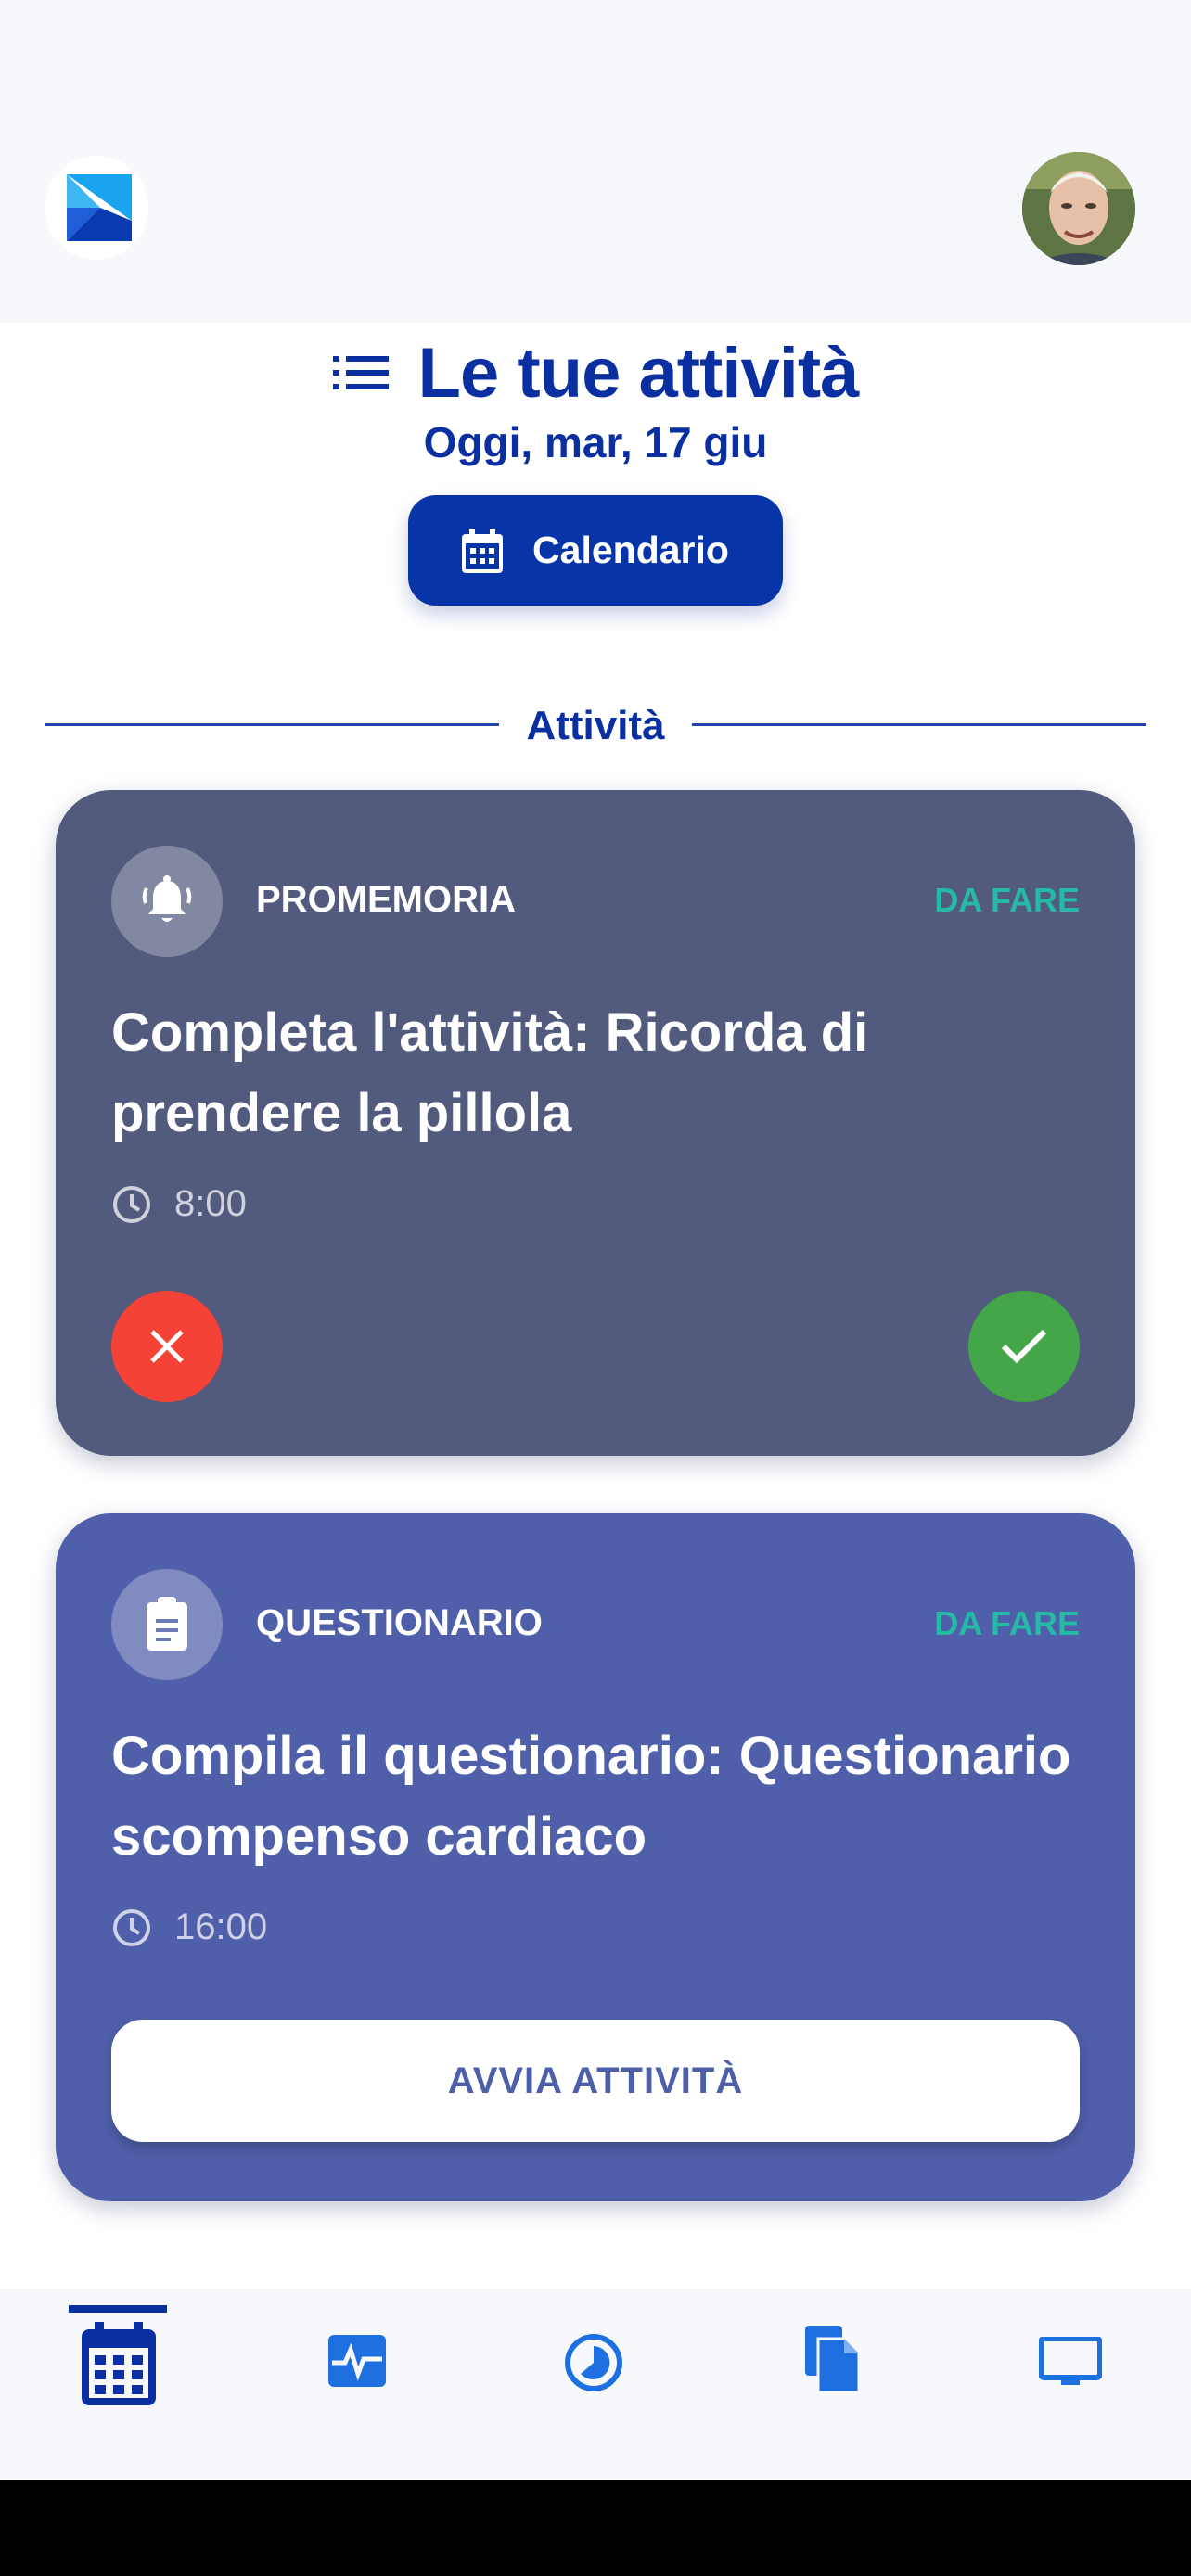 This screenshot has height=2576, width=1191. I want to click on progress-icon, so click(593, 2362).